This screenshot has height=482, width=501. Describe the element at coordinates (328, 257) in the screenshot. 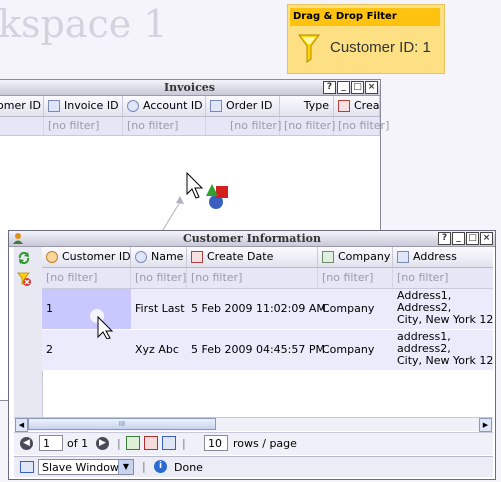

I see `building-icon` at that location.